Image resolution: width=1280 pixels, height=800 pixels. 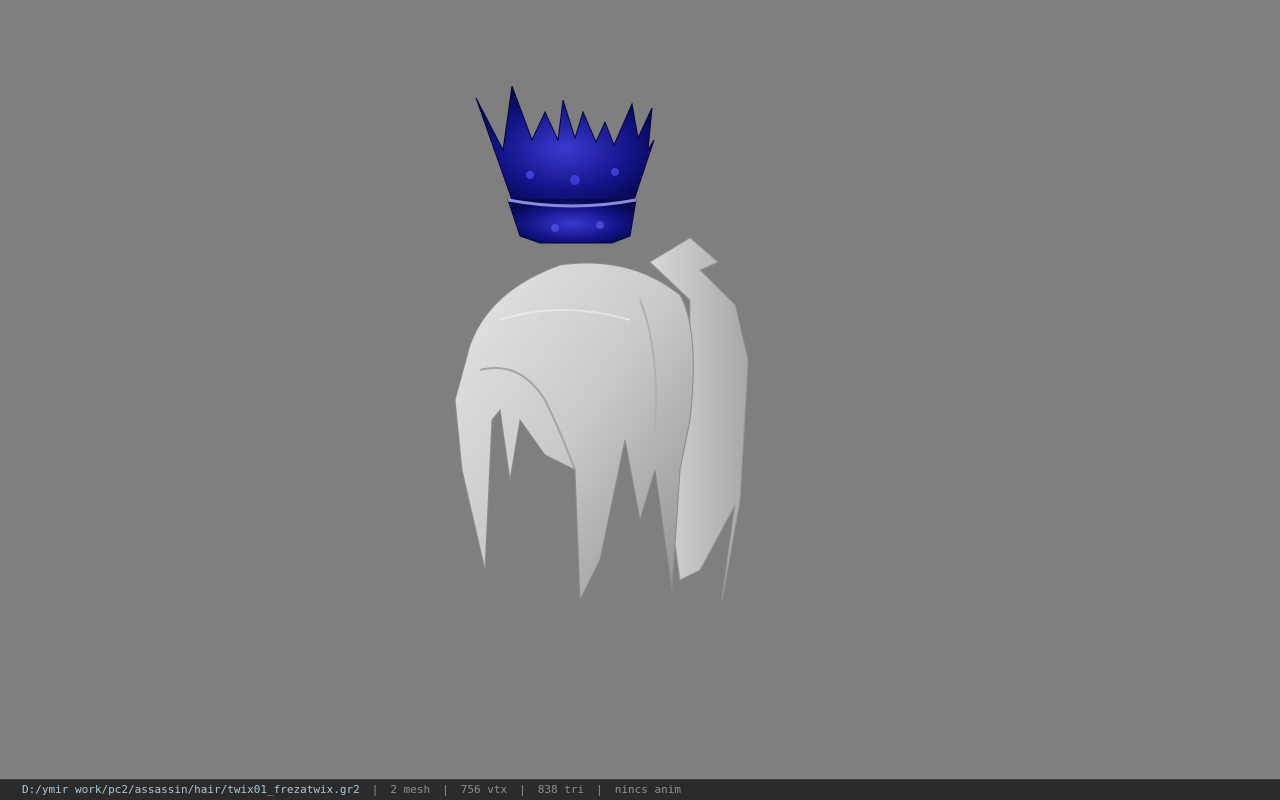 What do you see at coordinates (484, 789) in the screenshot?
I see `vertex-count: 756 vtx` at bounding box center [484, 789].